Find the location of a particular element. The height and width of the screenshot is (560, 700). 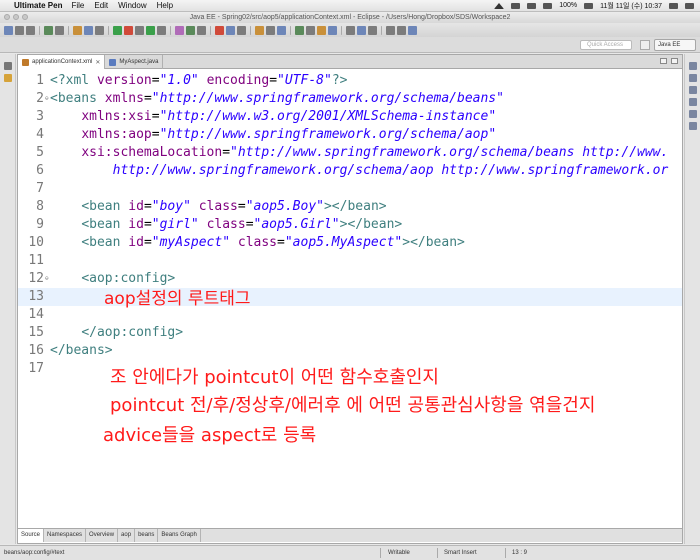

quick-access-input: Quick Access is located at coordinates (606, 45).